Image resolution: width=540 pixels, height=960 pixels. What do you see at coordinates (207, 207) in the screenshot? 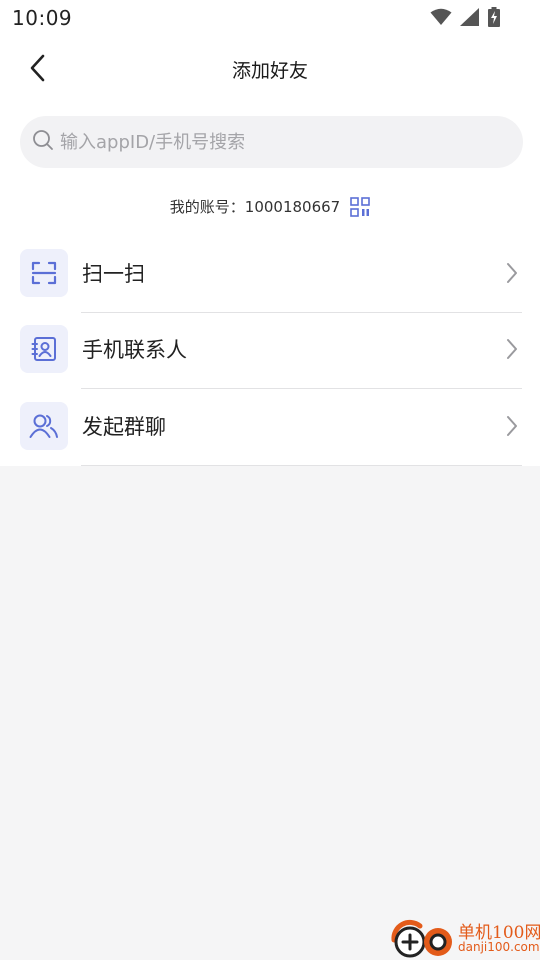
I see `account-label: 我的账号：` at bounding box center [207, 207].